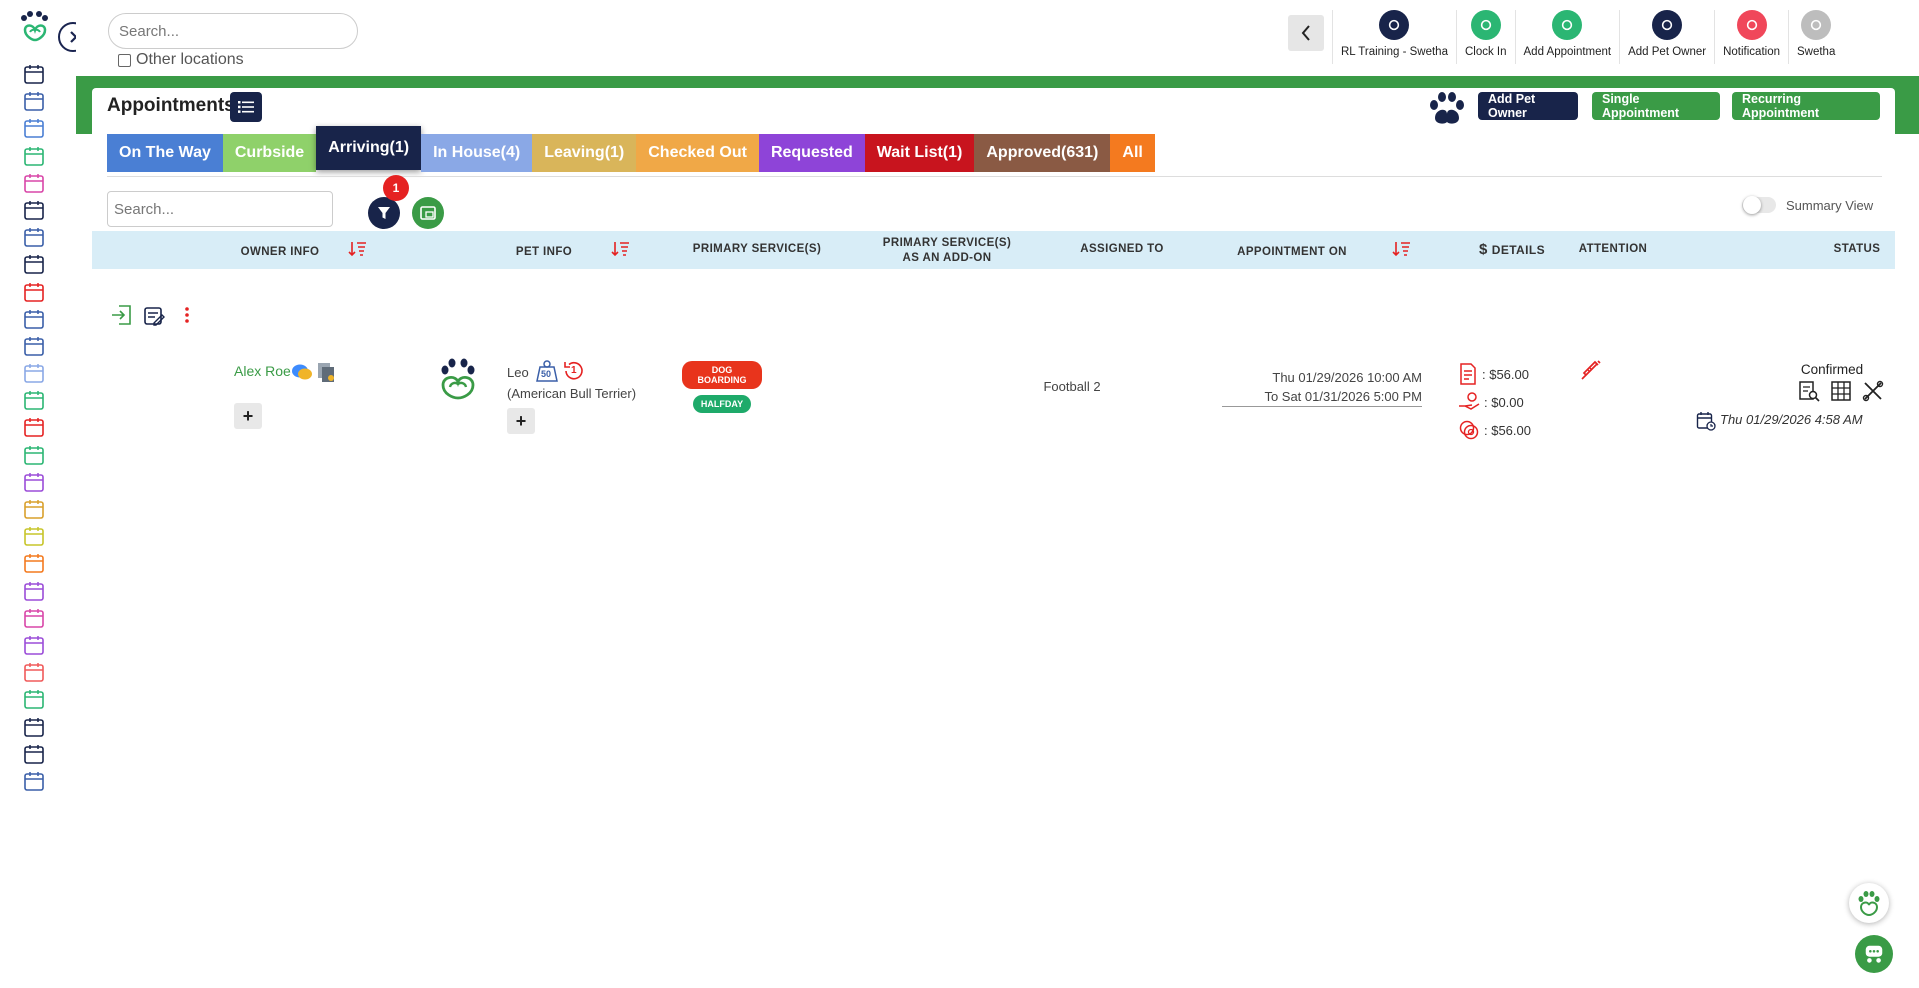 The height and width of the screenshot is (988, 1919). What do you see at coordinates (280, 252) in the screenshot?
I see `th-owner-info: OWNER INFO` at bounding box center [280, 252].